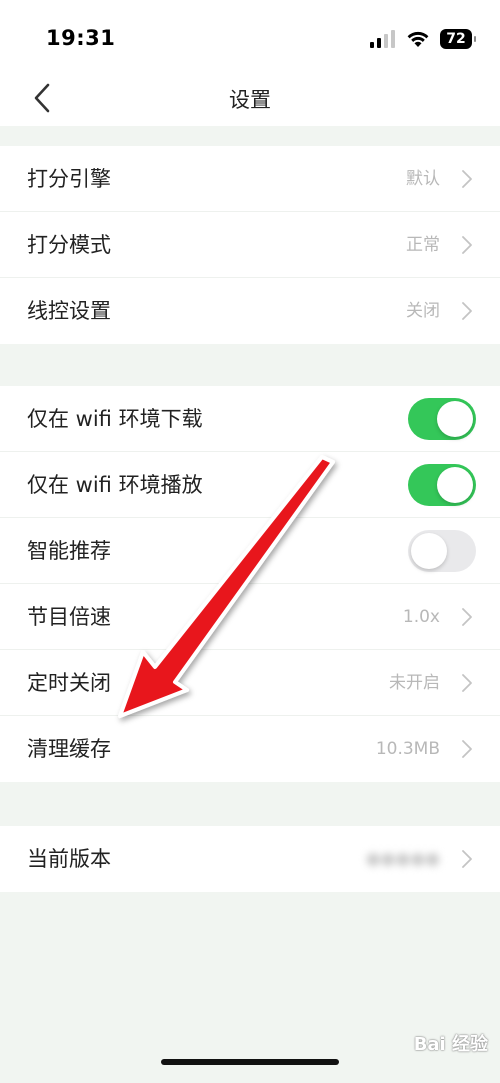  I want to click on setting-row-current-version: 当前版本 ●●●●●, so click(250, 859).